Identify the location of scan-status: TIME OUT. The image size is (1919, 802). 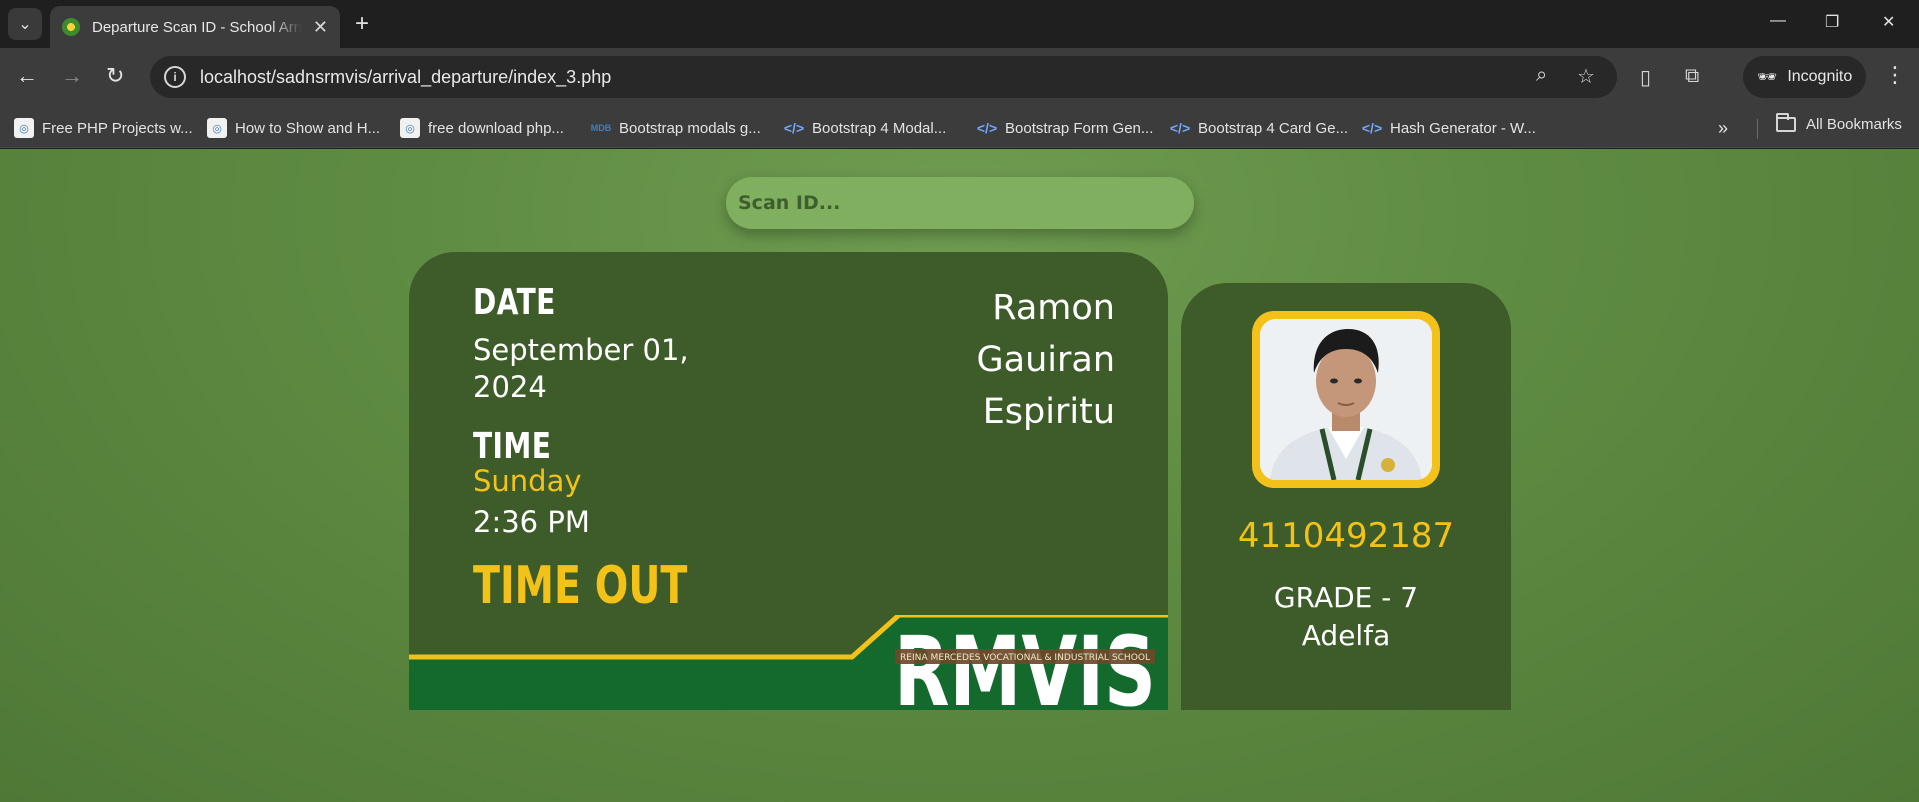
(580, 586).